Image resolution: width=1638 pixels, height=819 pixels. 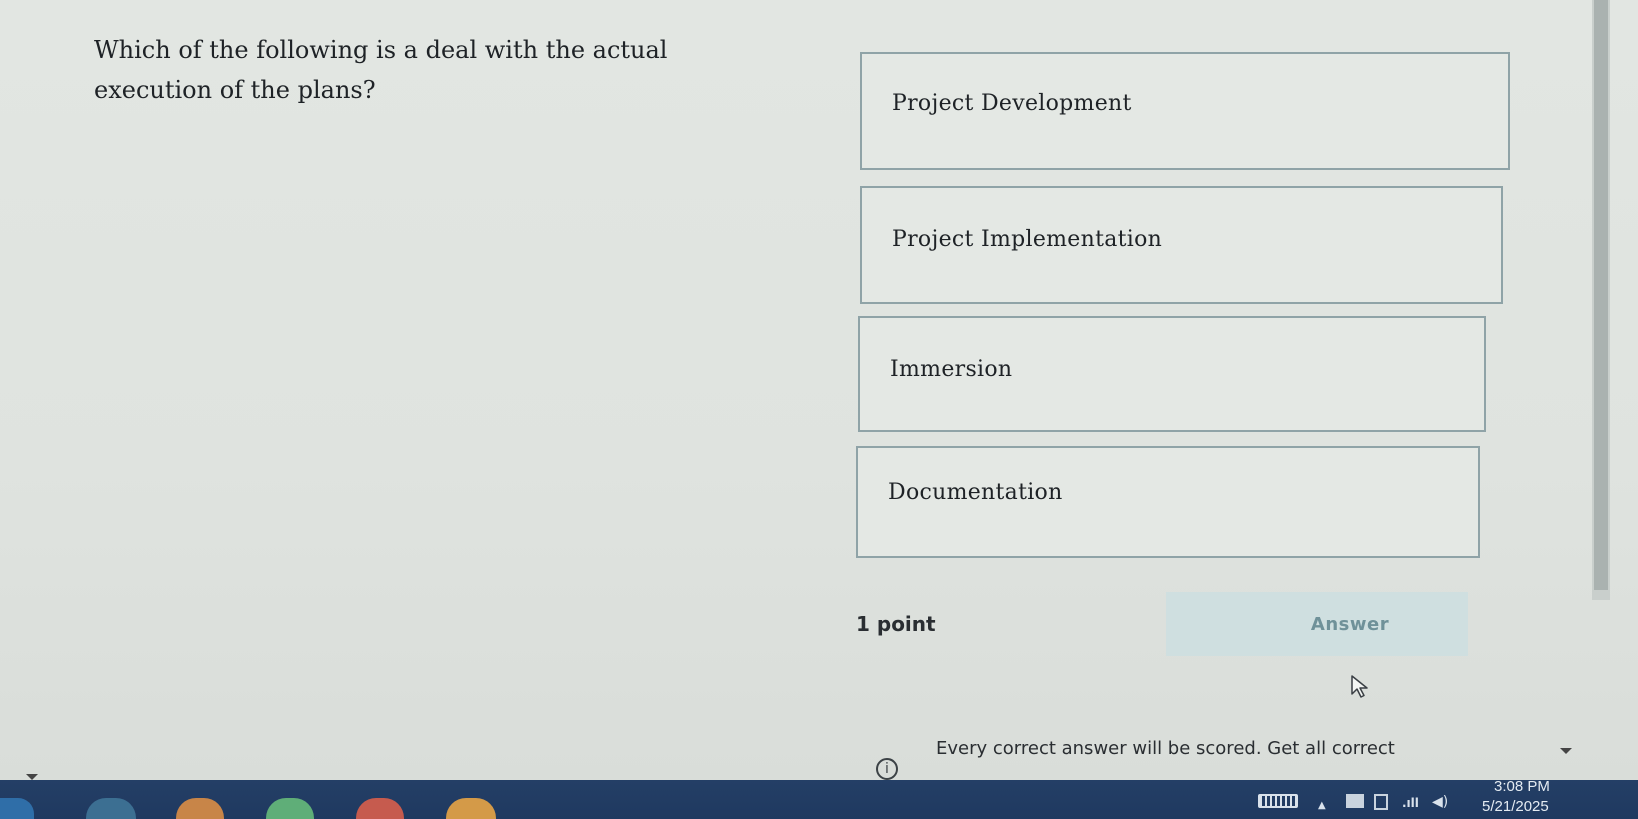 I want to click on chevron-down-icon, so click(x=1566, y=751).